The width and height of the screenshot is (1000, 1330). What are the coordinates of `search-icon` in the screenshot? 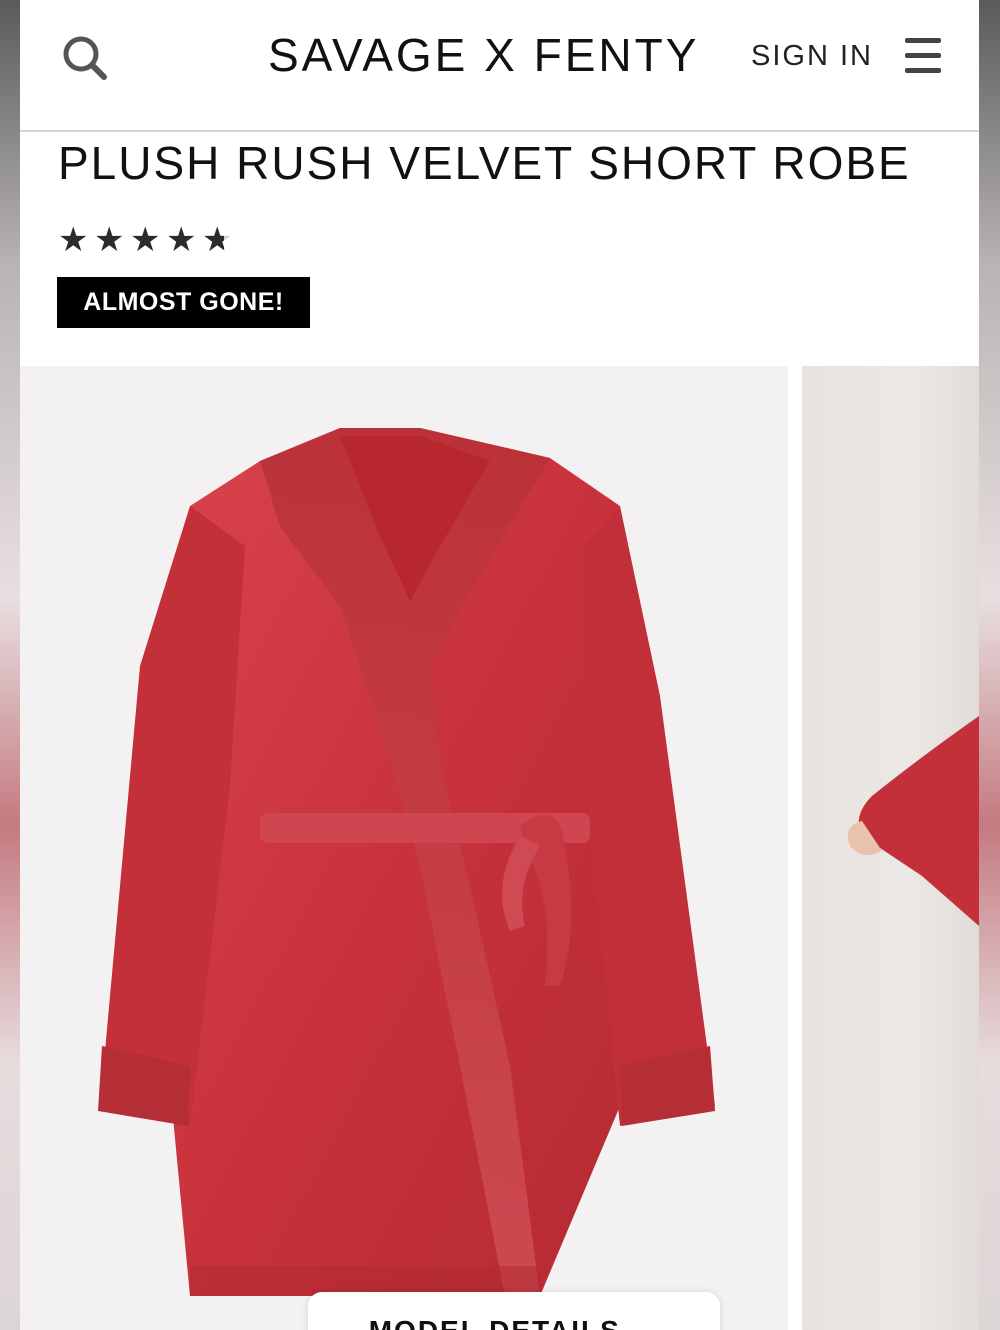 It's located at (85, 58).